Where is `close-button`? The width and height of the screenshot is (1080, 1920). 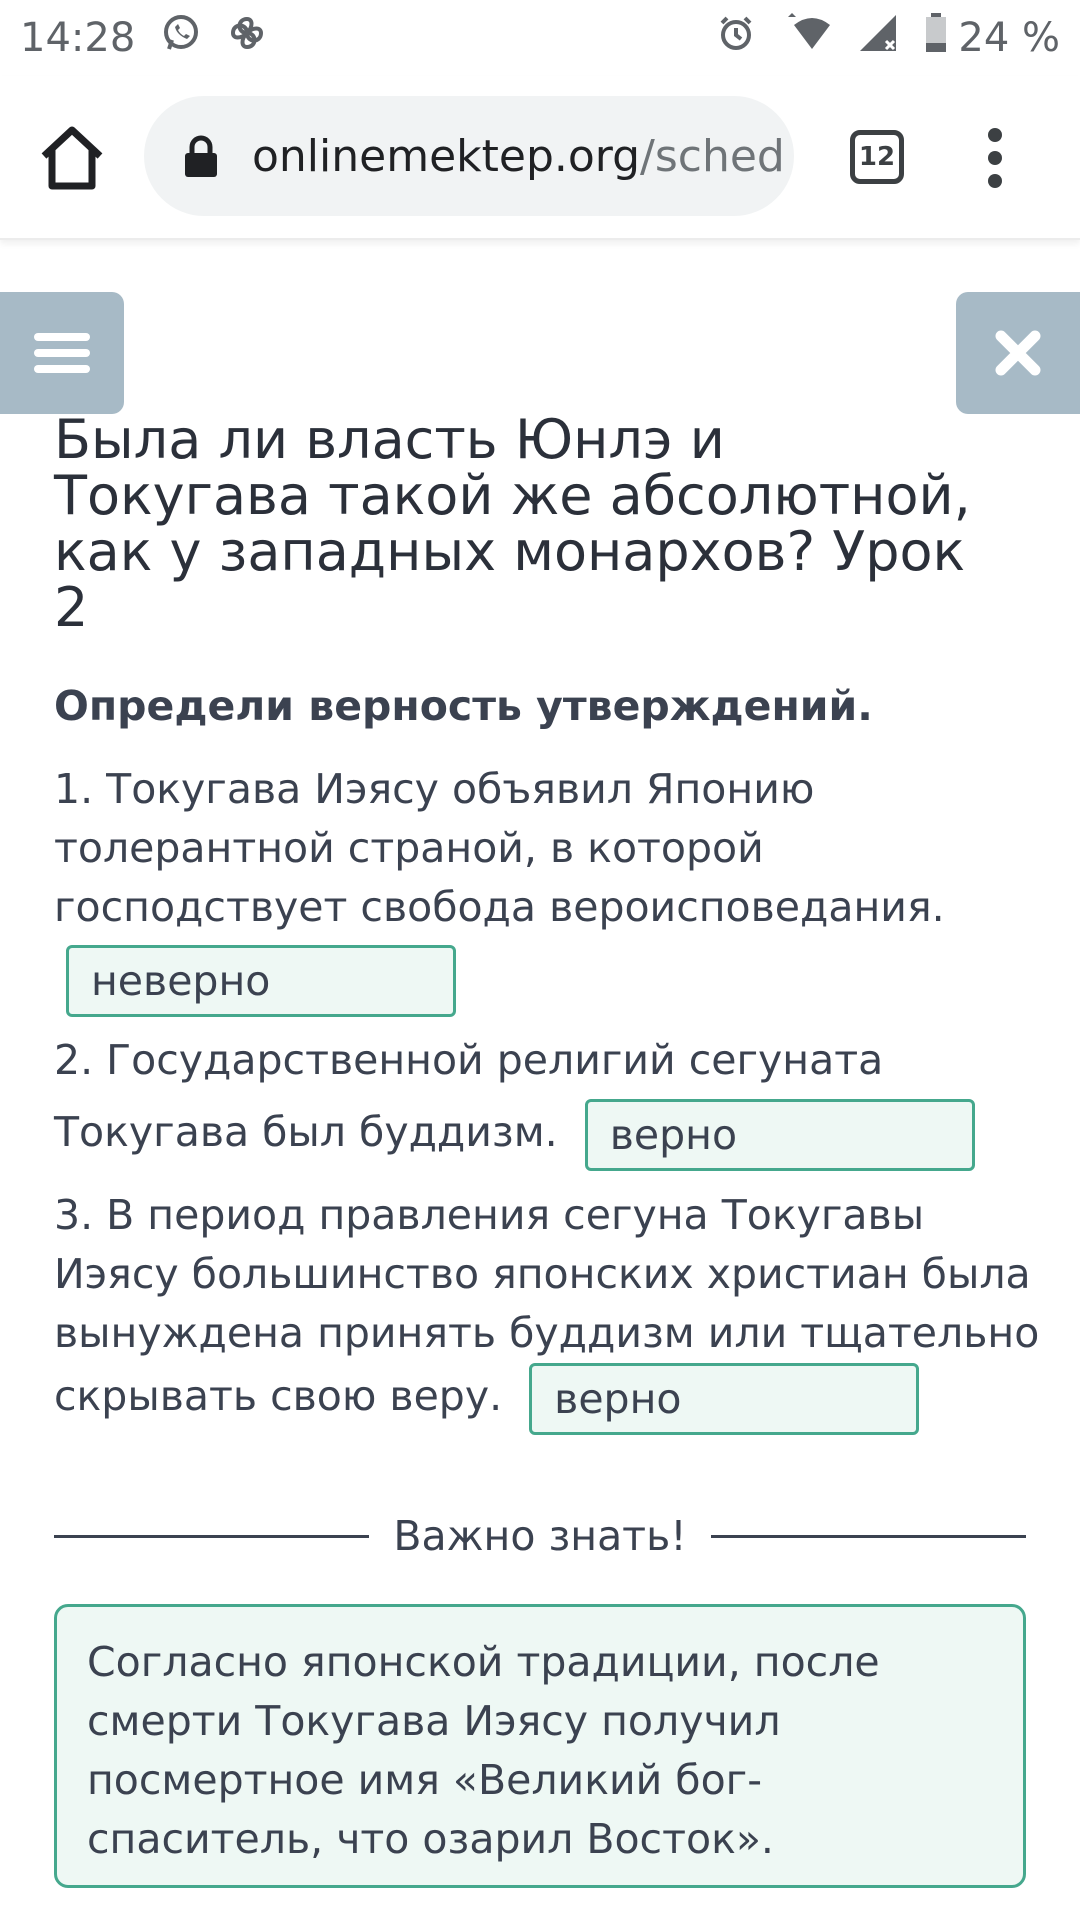 close-button is located at coordinates (1018, 353).